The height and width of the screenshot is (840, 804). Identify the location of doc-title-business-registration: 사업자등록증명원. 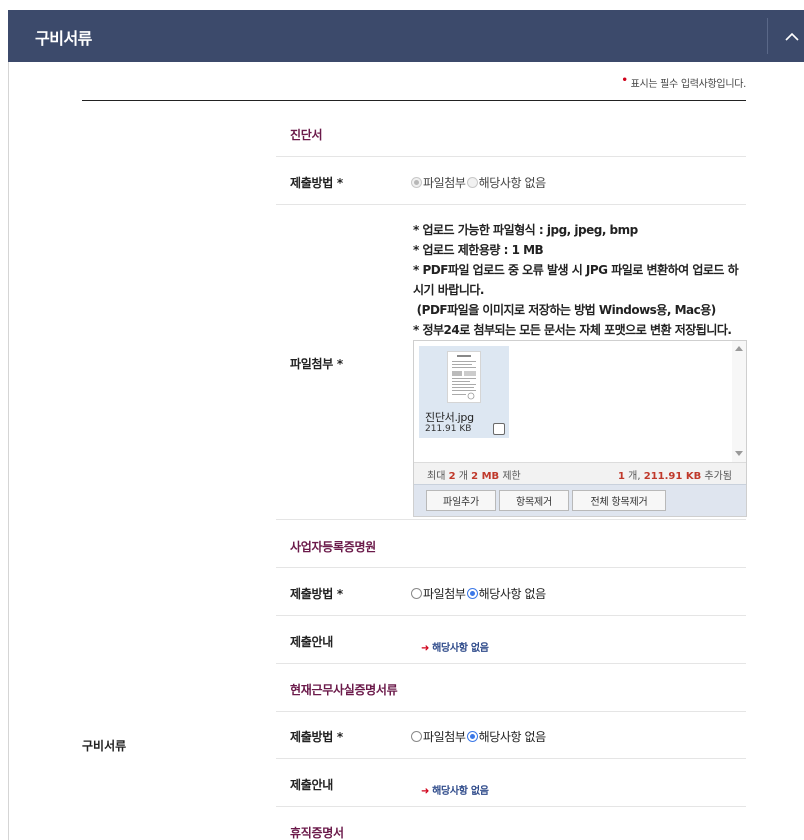
(333, 547).